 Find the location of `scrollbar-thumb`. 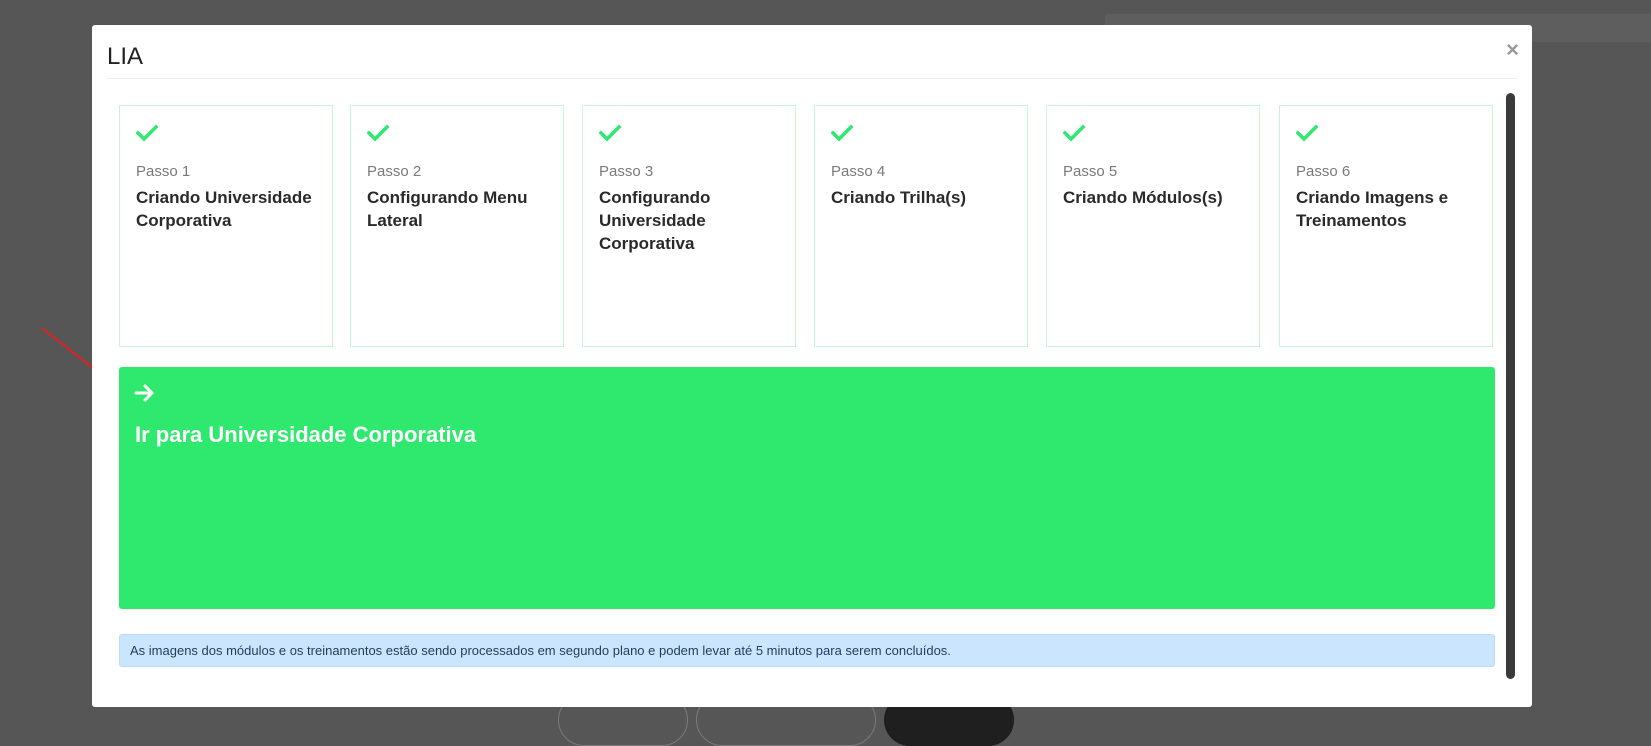

scrollbar-thumb is located at coordinates (1510, 386).